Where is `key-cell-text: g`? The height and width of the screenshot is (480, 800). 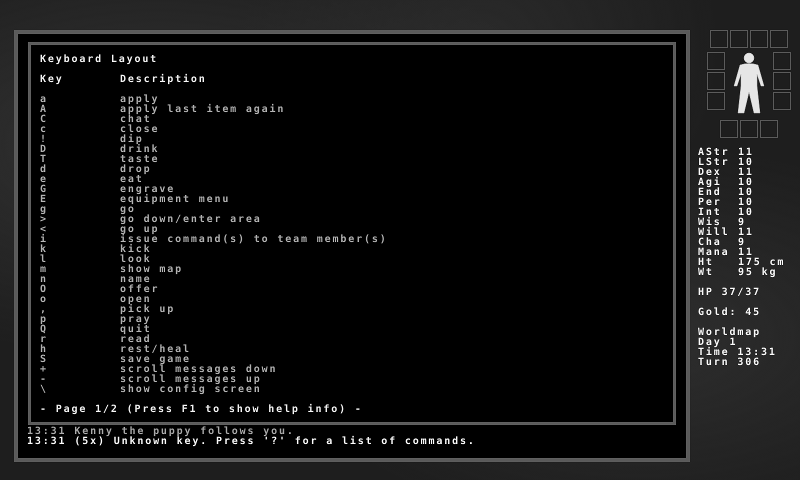
key-cell-text: g is located at coordinates (44, 210).